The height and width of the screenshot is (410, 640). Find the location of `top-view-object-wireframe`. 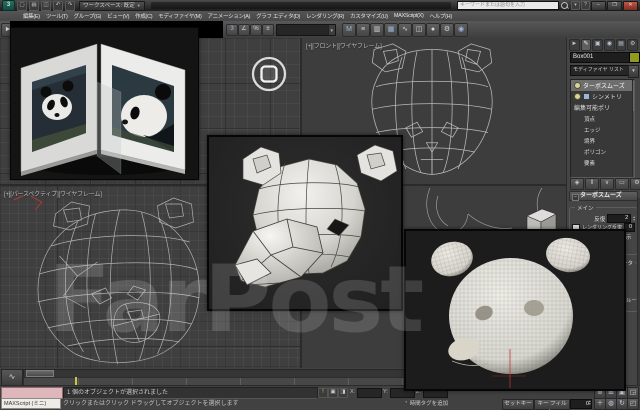

top-view-object-wireframe is located at coordinates (269, 74).